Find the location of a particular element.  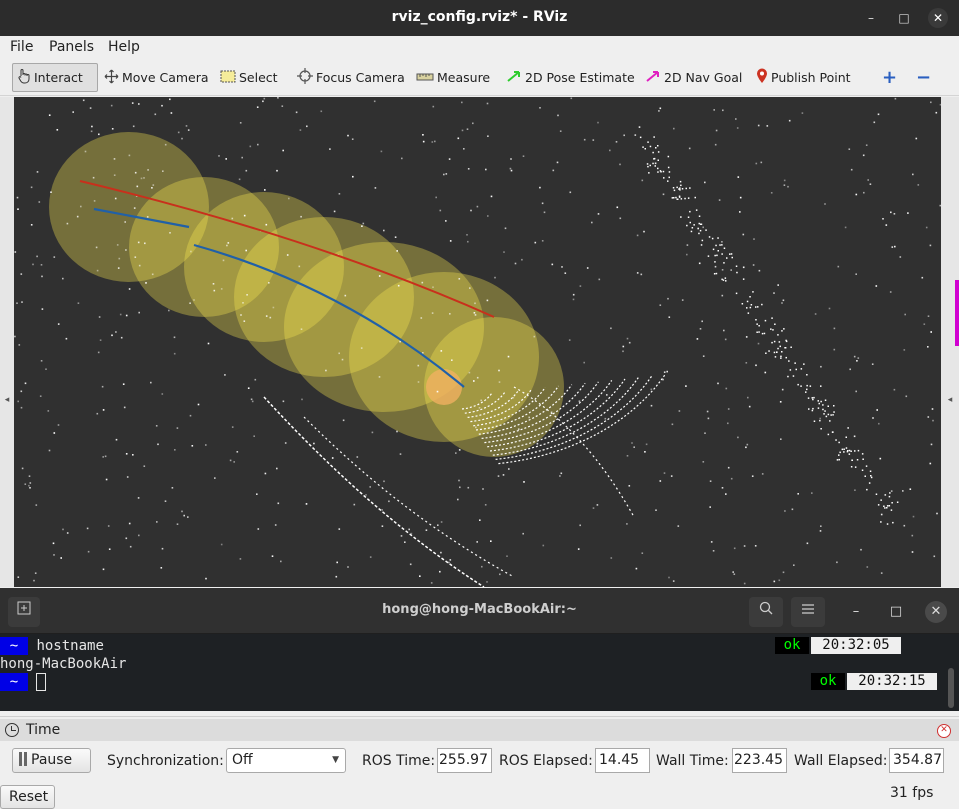

select-rect-icon is located at coordinates (228, 78).